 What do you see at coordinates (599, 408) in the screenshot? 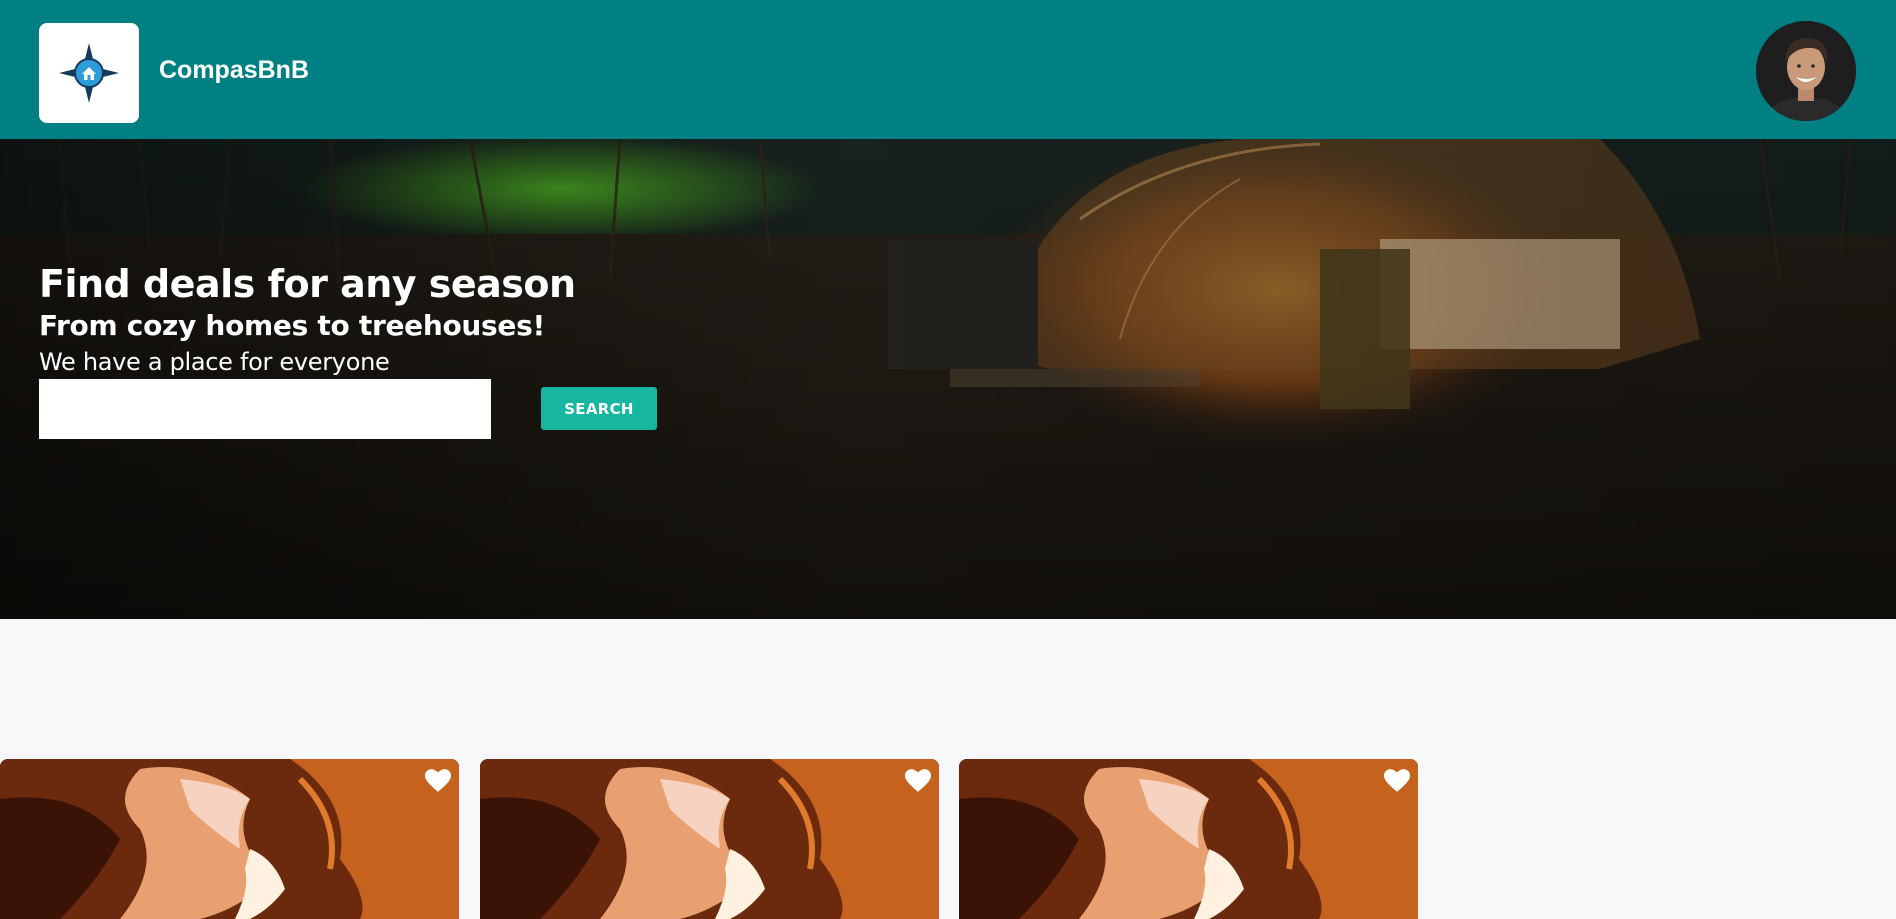
I see `search-button: SEARCH` at bounding box center [599, 408].